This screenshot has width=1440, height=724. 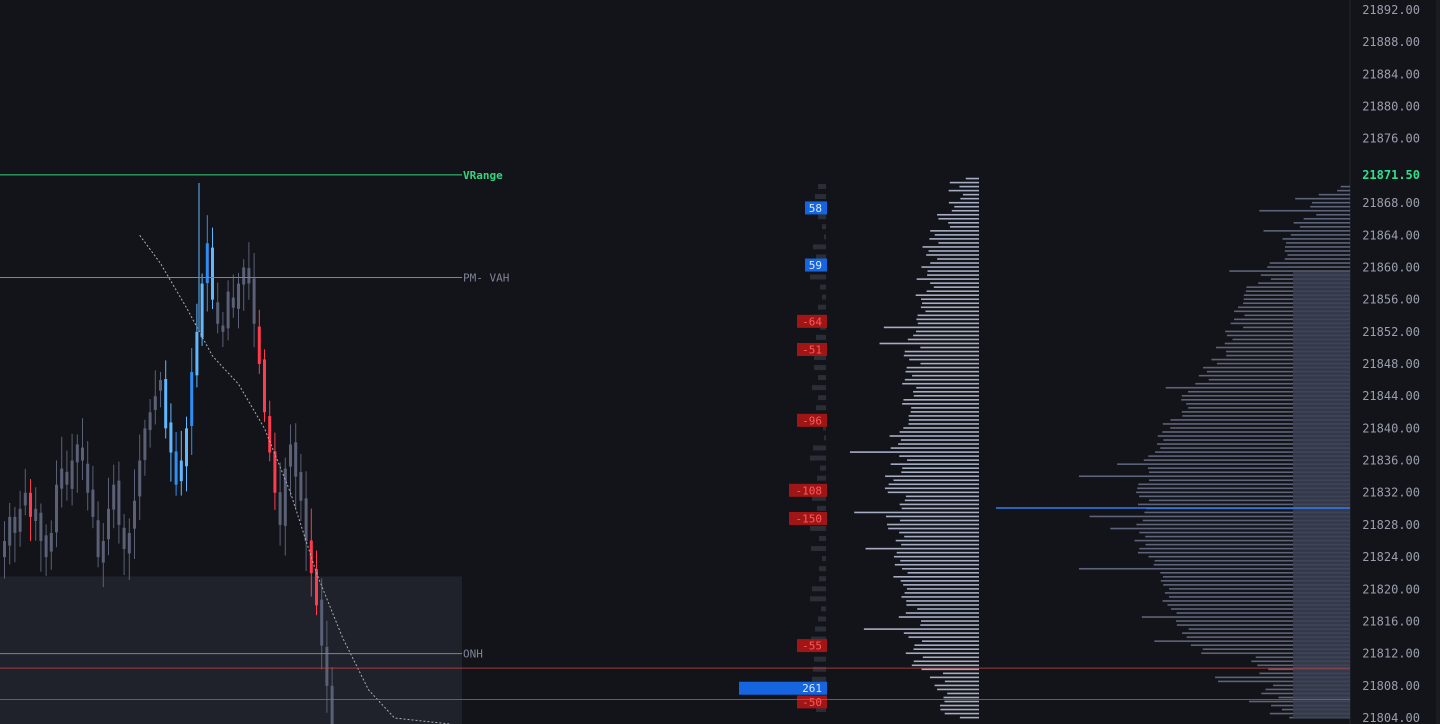 What do you see at coordinates (1391, 267) in the screenshot?
I see `price-tick-label: 21860.00` at bounding box center [1391, 267].